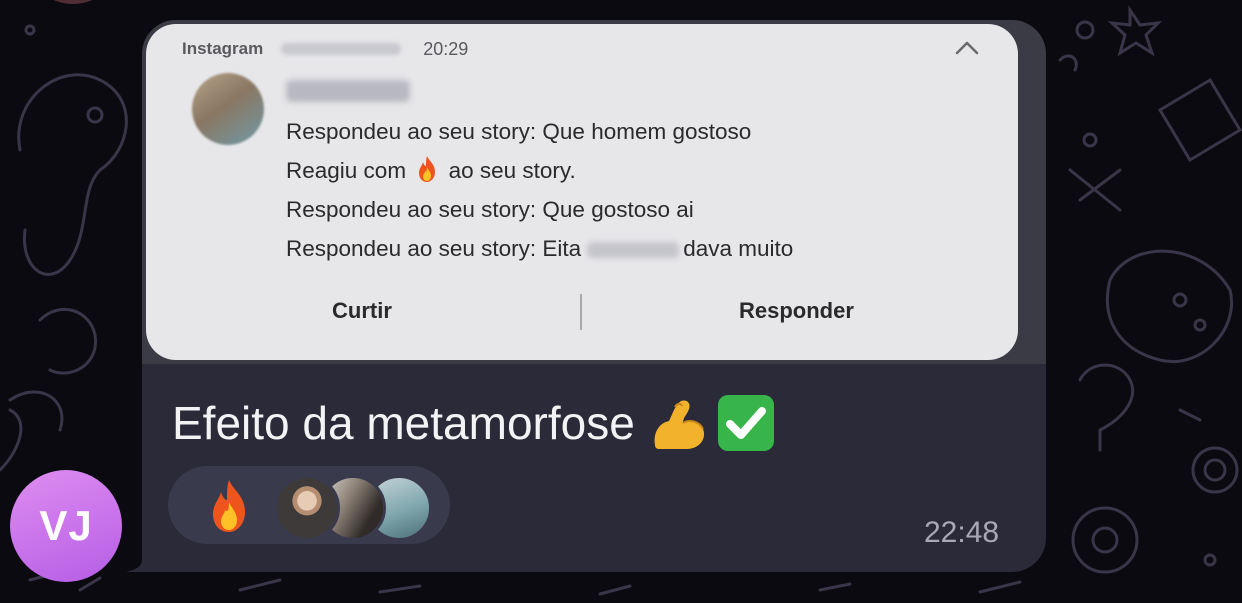 The width and height of the screenshot is (1242, 603). I want to click on notification-actions: Curtir Responder, so click(582, 312).